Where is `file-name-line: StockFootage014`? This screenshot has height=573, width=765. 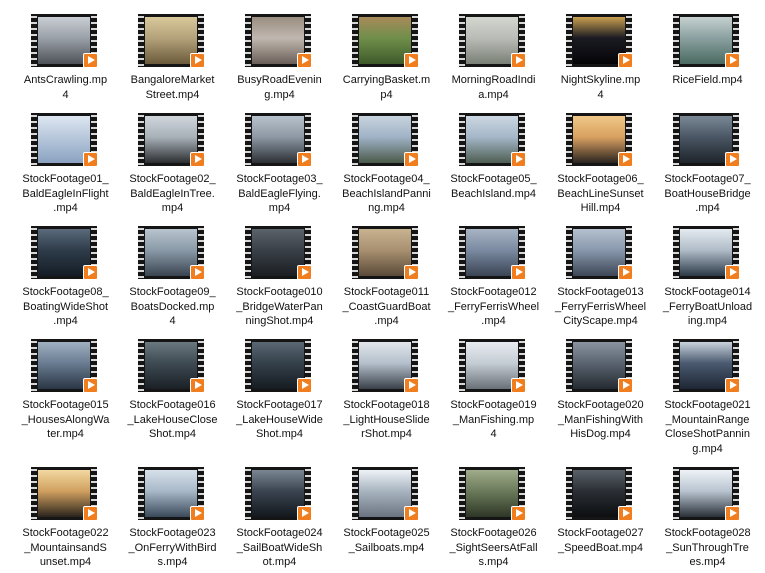 file-name-line: StockFootage014 is located at coordinates (707, 292).